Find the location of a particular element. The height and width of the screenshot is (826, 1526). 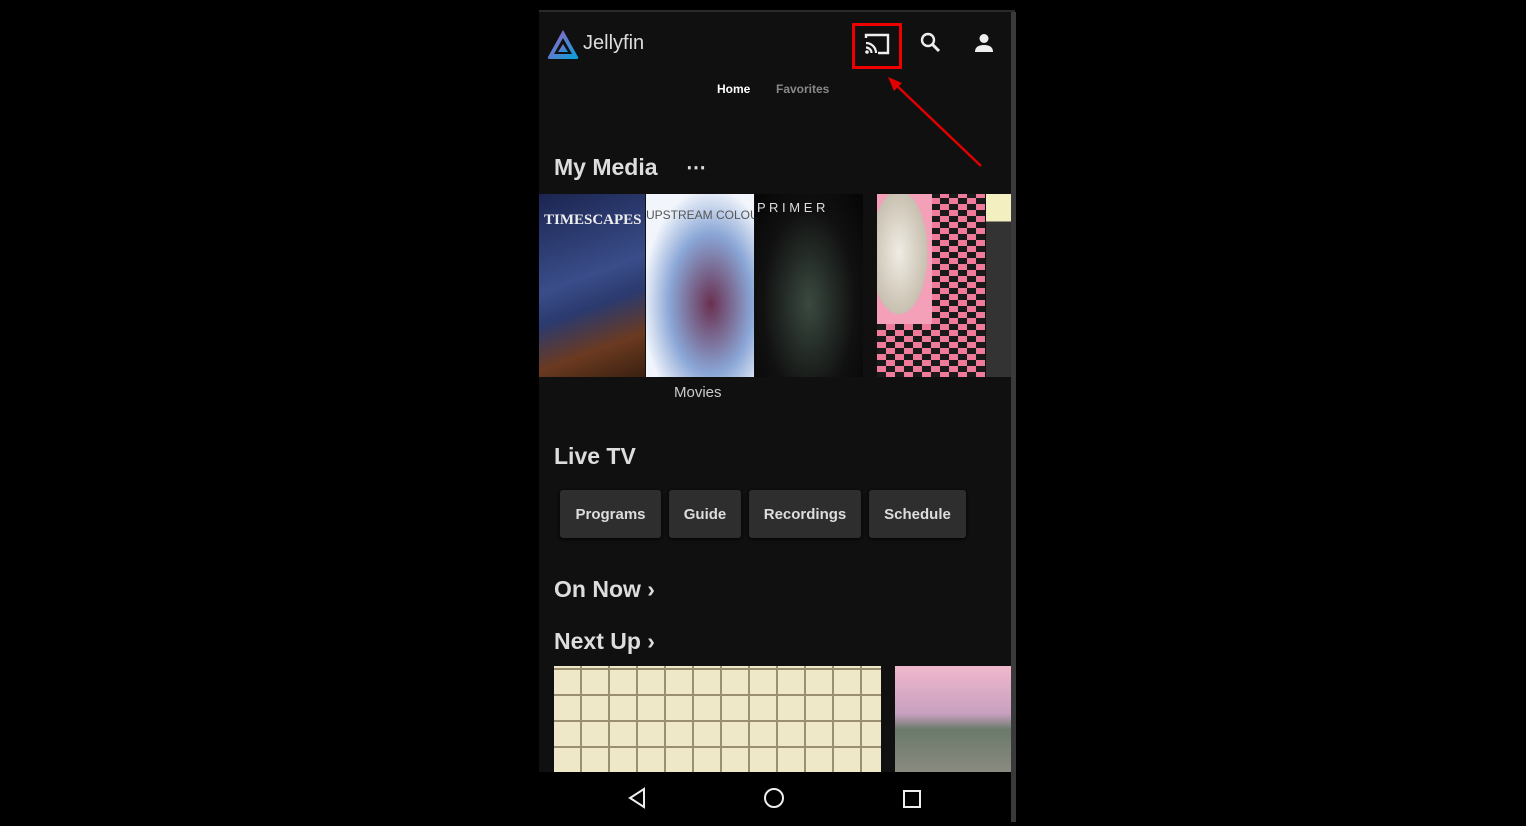

android-nav-bar is located at coordinates (775, 797).